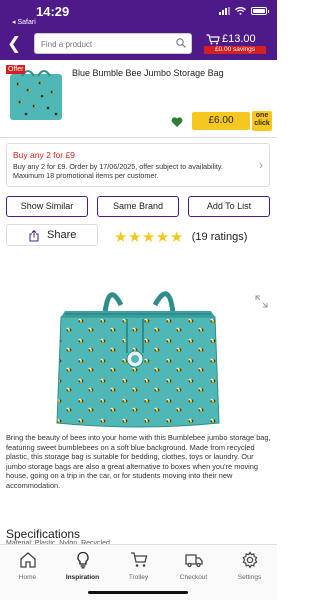 The width and height of the screenshot is (320, 600). I want to click on chevron-right-icon: ›, so click(261, 165).